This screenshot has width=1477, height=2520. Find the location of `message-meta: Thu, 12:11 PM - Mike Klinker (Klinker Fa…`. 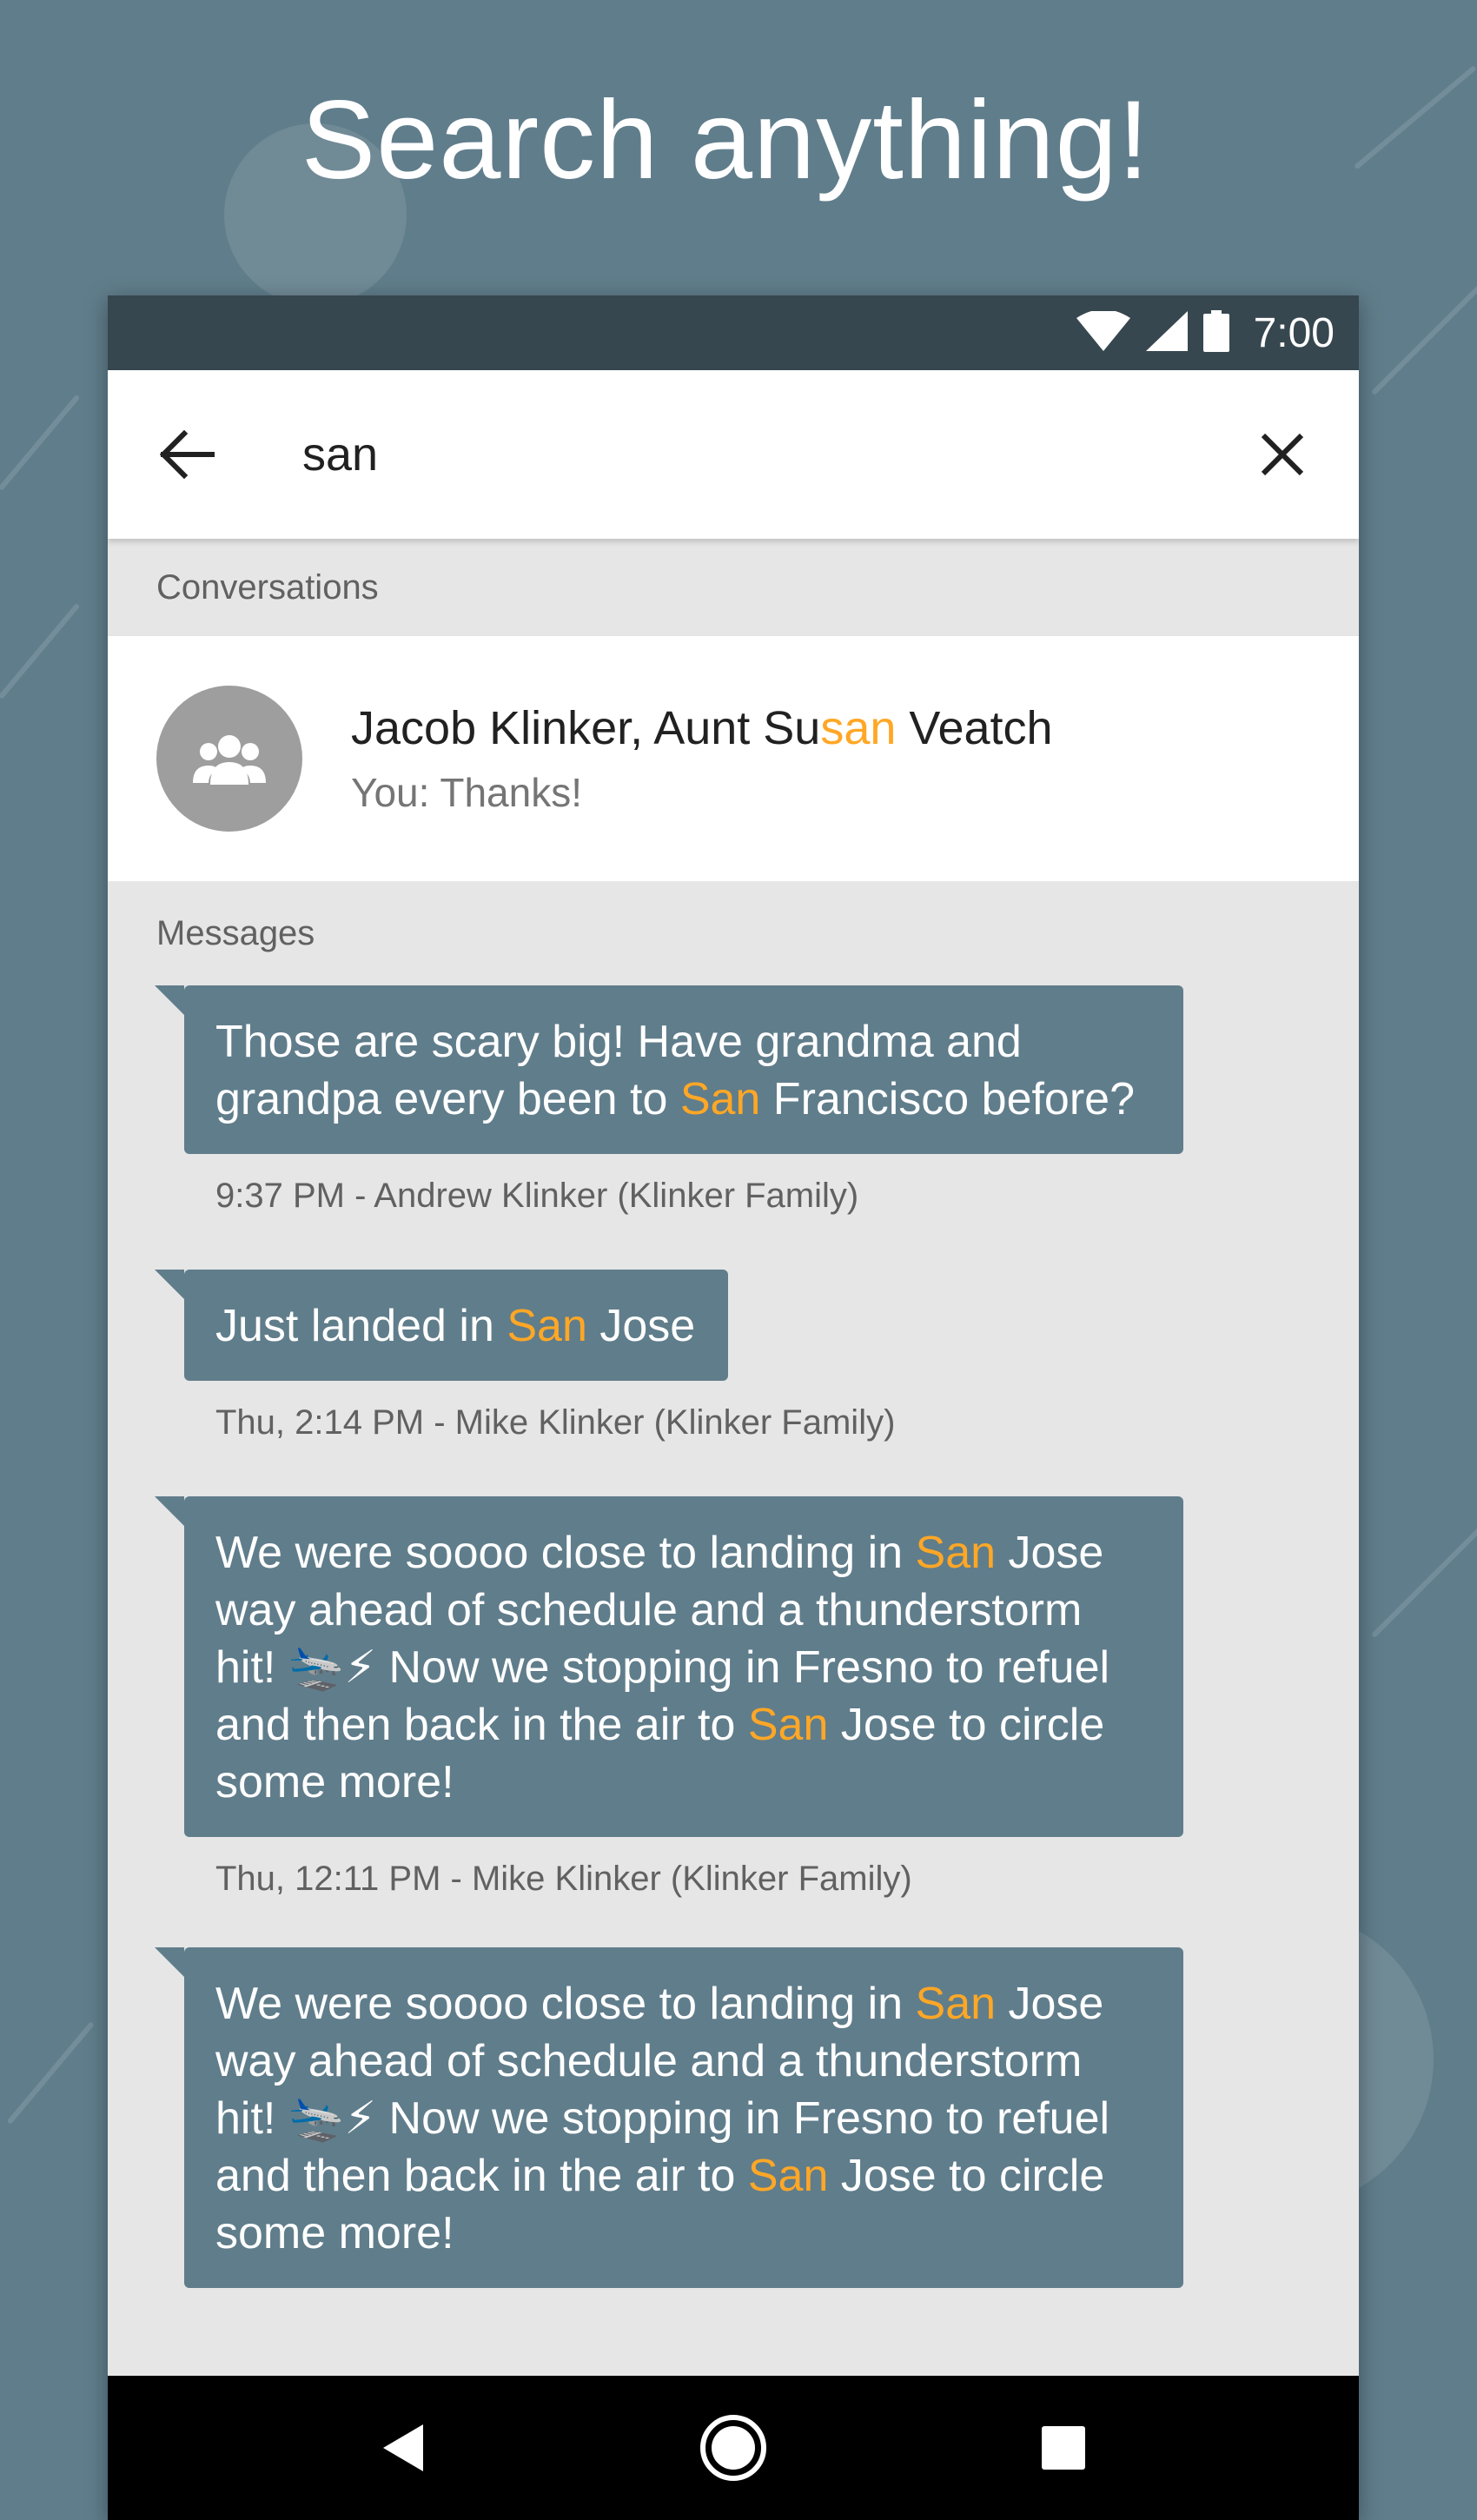

message-meta: Thu, 12:11 PM - Mike Klinker (Klinker Fa… is located at coordinates (563, 1879).